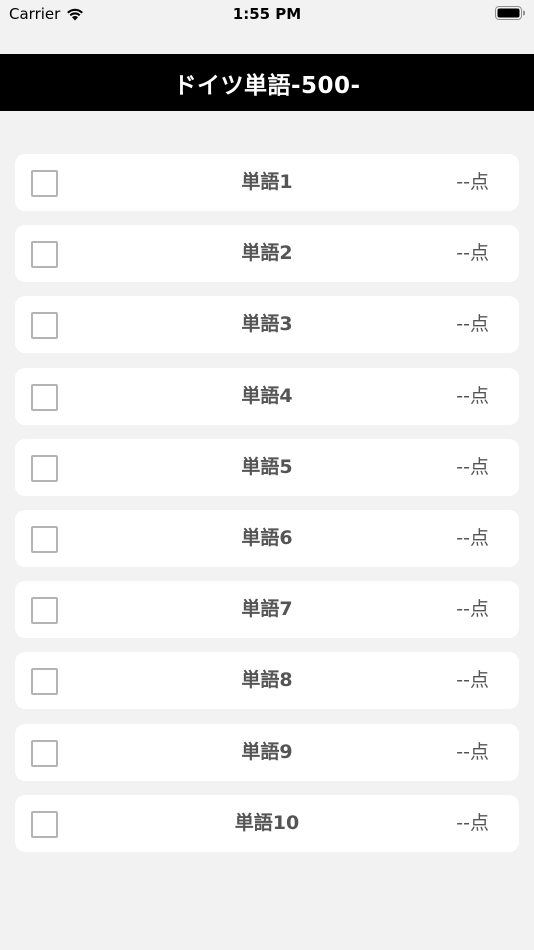 The image size is (534, 950). I want to click on status-time: 1:55 PM, so click(267, 14).